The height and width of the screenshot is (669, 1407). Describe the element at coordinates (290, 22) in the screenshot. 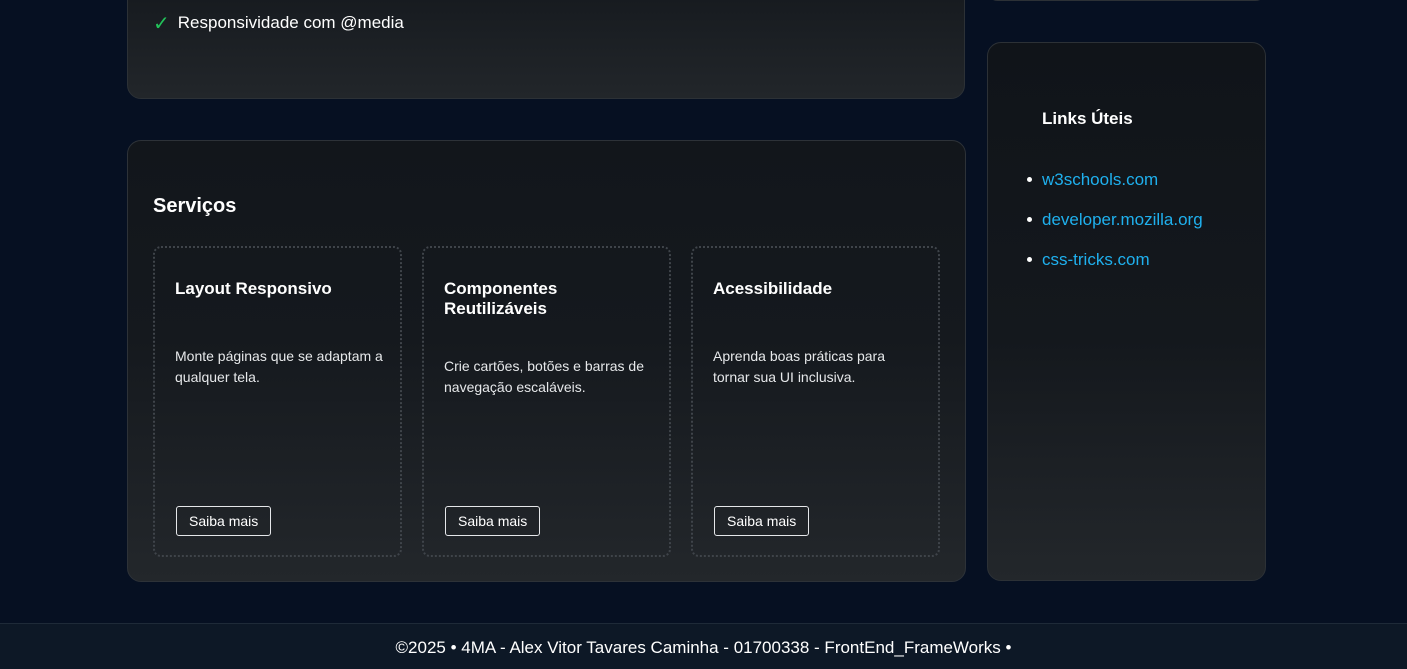

I see `feature-text: Responsividade com @media` at that location.